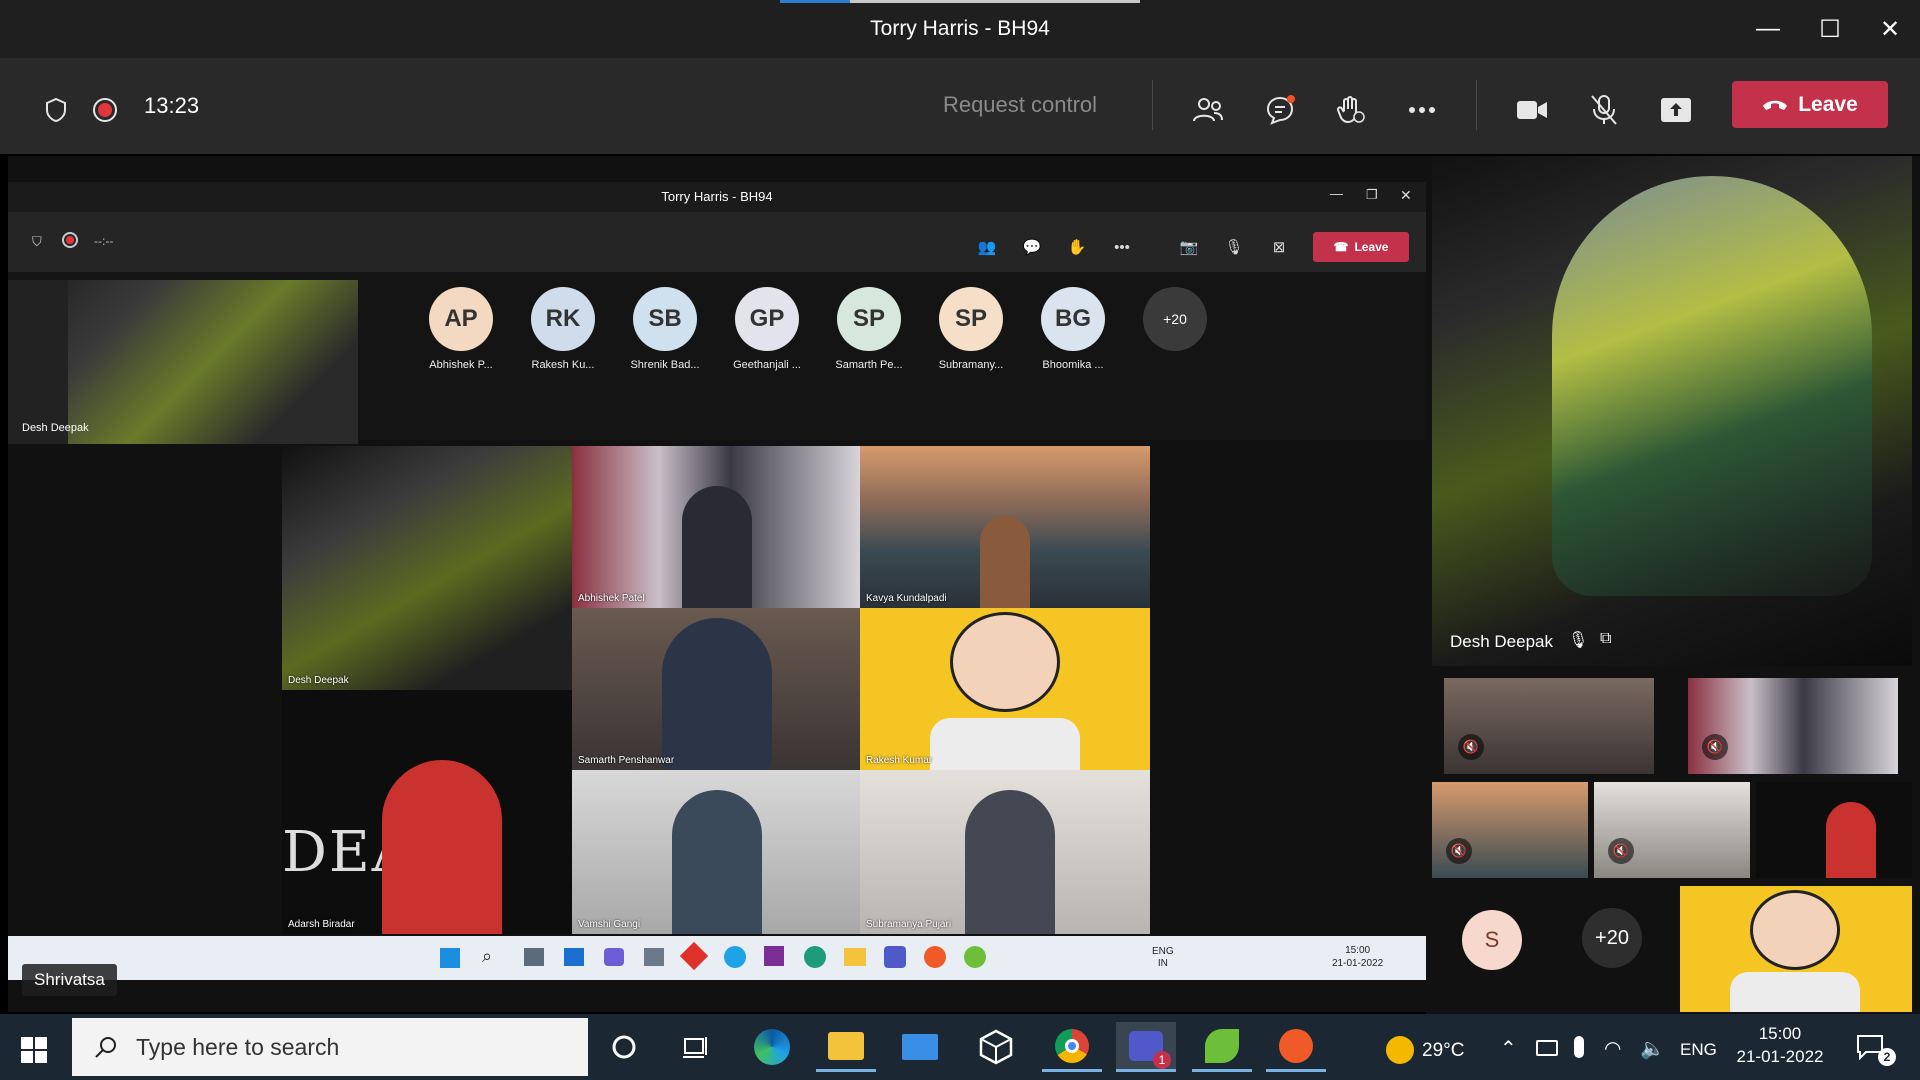 Image resolution: width=1920 pixels, height=1080 pixels. I want to click on self-avatar: S, so click(1492, 940).